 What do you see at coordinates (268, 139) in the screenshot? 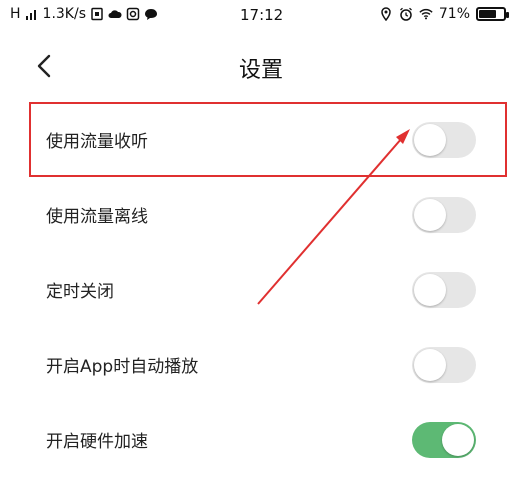
I see `annotation-highlight-box` at bounding box center [268, 139].